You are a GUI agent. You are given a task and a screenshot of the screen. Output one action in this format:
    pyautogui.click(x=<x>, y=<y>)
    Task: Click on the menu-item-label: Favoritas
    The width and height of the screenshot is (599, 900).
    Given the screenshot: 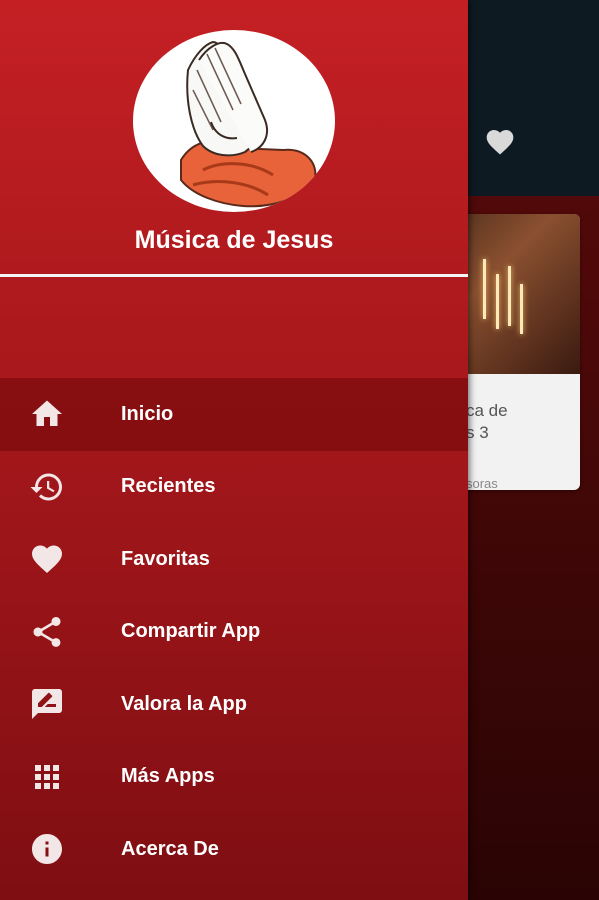 What is the action you would take?
    pyautogui.click(x=165, y=558)
    